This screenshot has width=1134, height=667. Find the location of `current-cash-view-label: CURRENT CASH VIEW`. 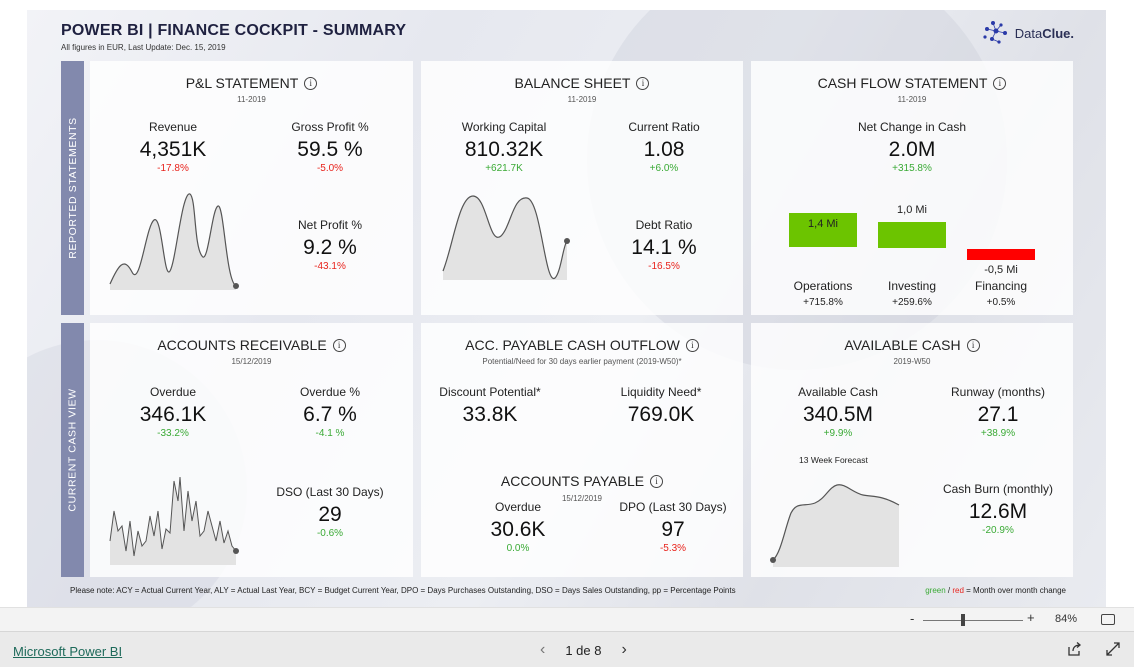

current-cash-view-label: CURRENT CASH VIEW is located at coordinates (72, 450).